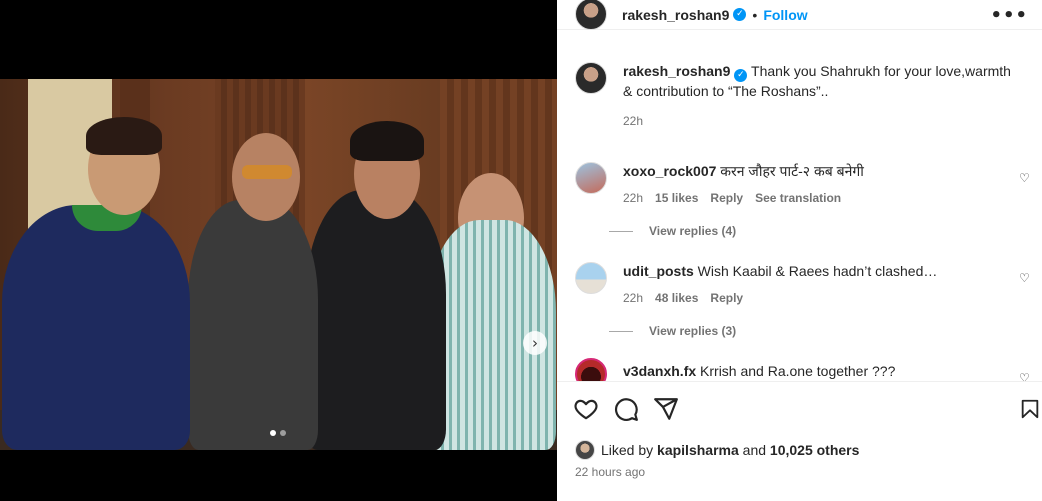  I want to click on author-username: rakesh_roshan9, so click(675, 15).